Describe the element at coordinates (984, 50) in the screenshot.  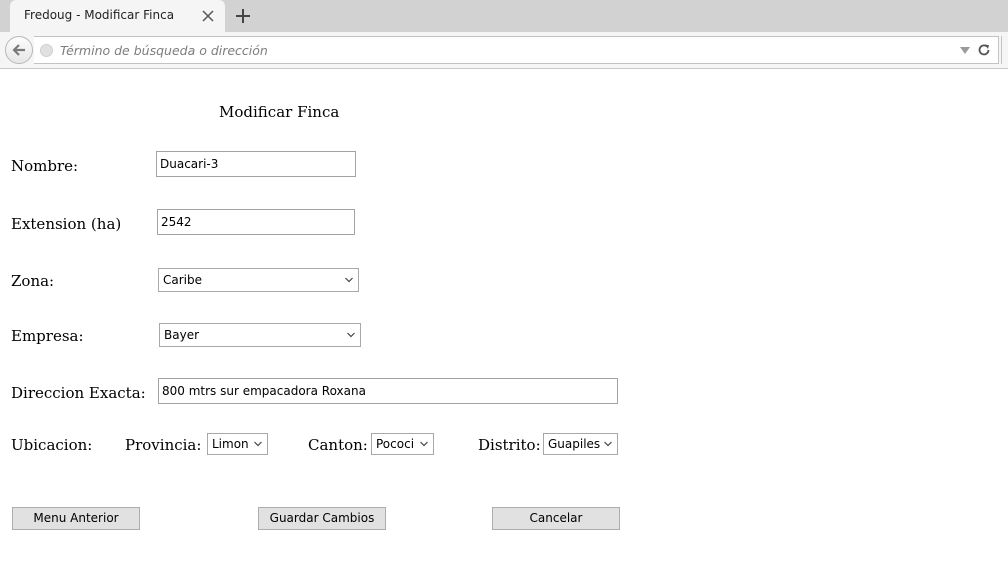
I see `reload-icon` at that location.